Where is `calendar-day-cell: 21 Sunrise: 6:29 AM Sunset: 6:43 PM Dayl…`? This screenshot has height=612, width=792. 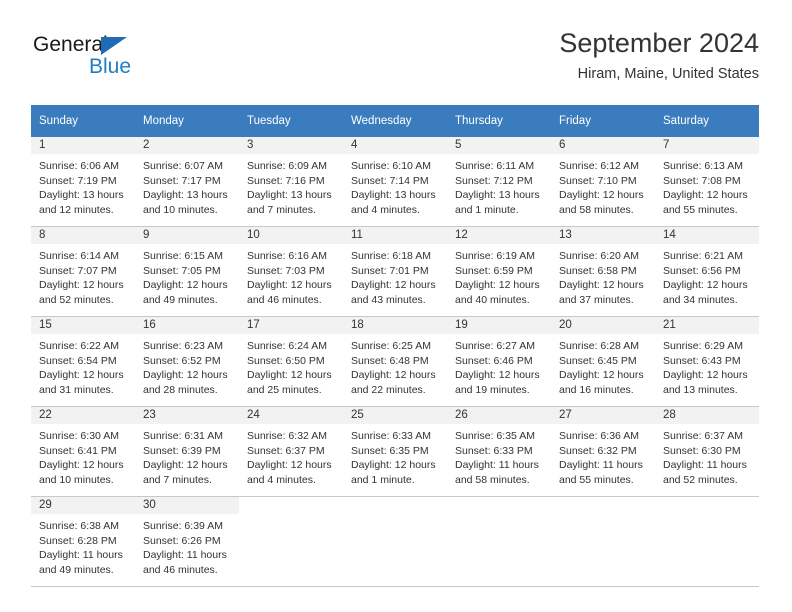
calendar-day-cell: 21 Sunrise: 6:29 AM Sunset: 6:43 PM Dayl… is located at coordinates (707, 361).